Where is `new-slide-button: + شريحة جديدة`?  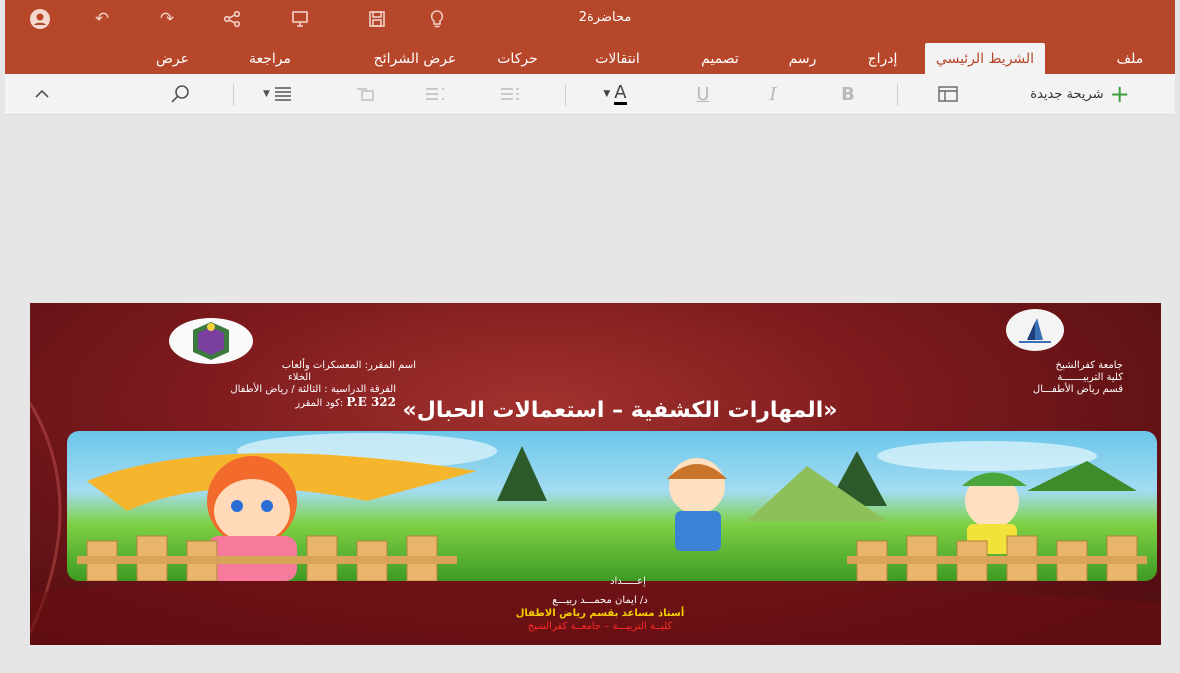
new-slide-button: + شريحة جديدة is located at coordinates (1080, 94).